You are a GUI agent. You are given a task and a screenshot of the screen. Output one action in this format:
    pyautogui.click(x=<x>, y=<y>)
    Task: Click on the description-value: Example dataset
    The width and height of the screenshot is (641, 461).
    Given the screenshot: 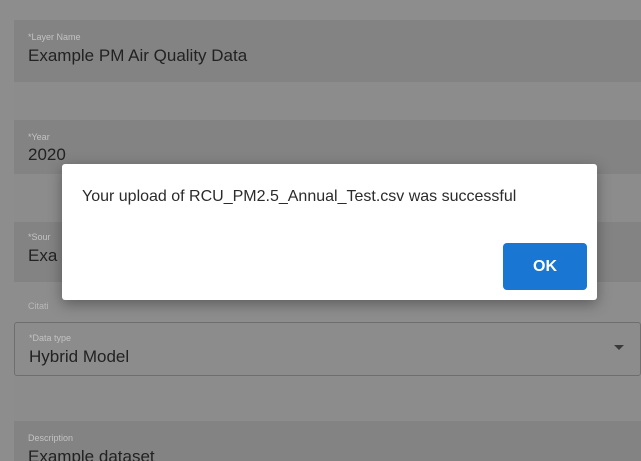 What is the action you would take?
    pyautogui.click(x=91, y=454)
    